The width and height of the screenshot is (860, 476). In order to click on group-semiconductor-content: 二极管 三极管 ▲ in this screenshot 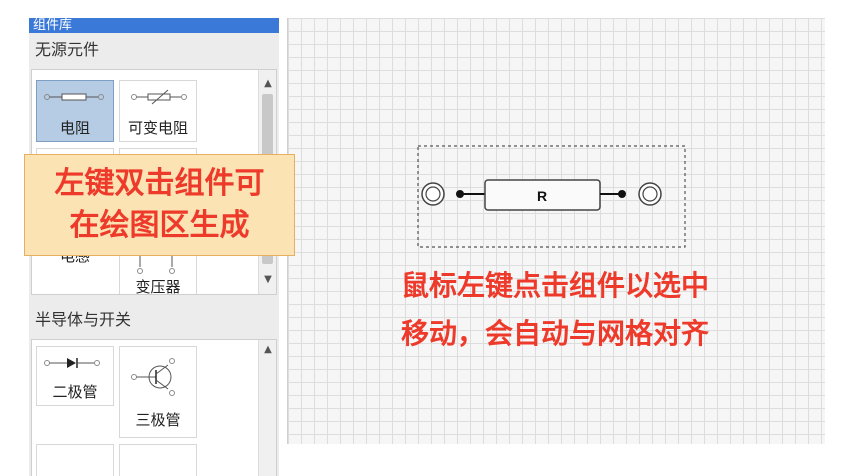, I will do `click(154, 407)`.